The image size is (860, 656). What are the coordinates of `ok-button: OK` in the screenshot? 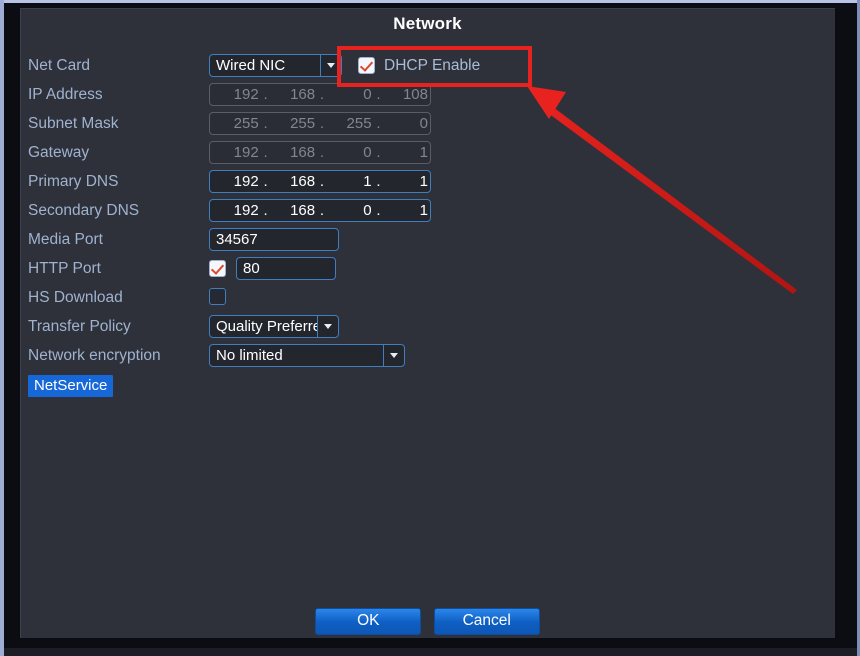 It's located at (368, 621).